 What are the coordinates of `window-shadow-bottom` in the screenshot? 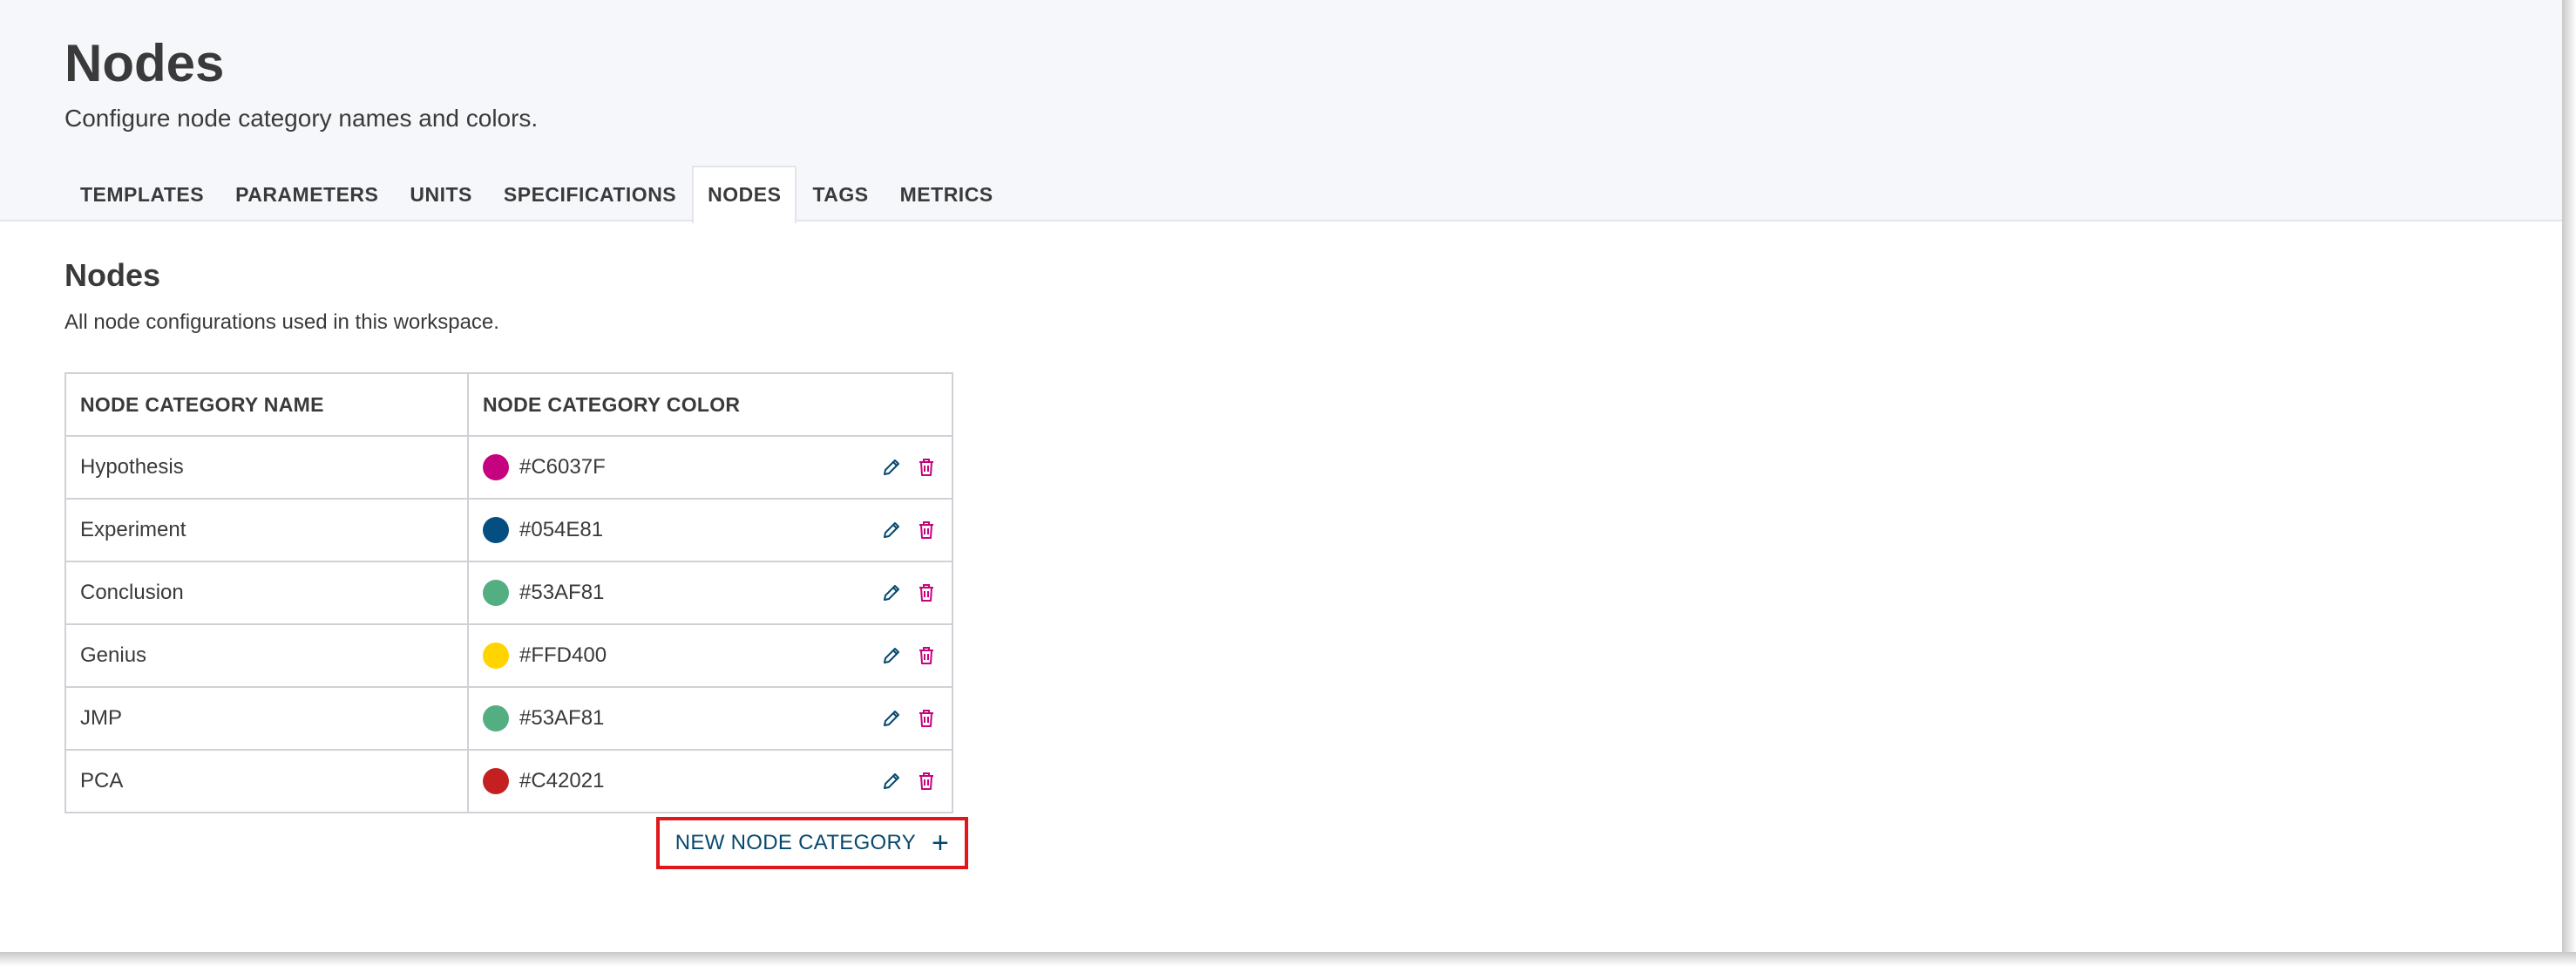 It's located at (1288, 959).